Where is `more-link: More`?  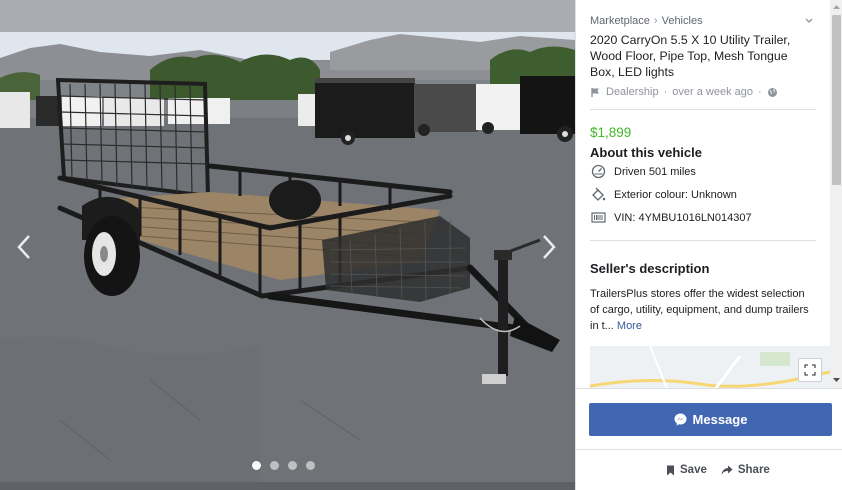 more-link: More is located at coordinates (629, 326).